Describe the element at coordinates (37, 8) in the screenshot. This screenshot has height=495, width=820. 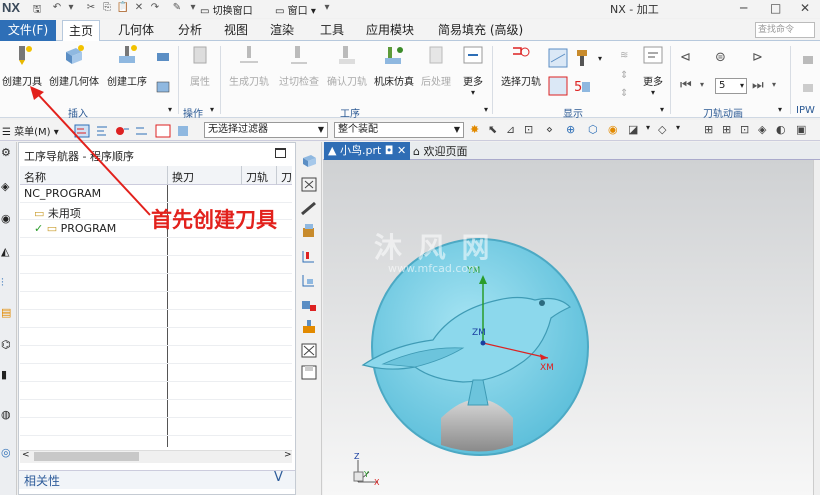
I see `save-icon: 🖫` at that location.